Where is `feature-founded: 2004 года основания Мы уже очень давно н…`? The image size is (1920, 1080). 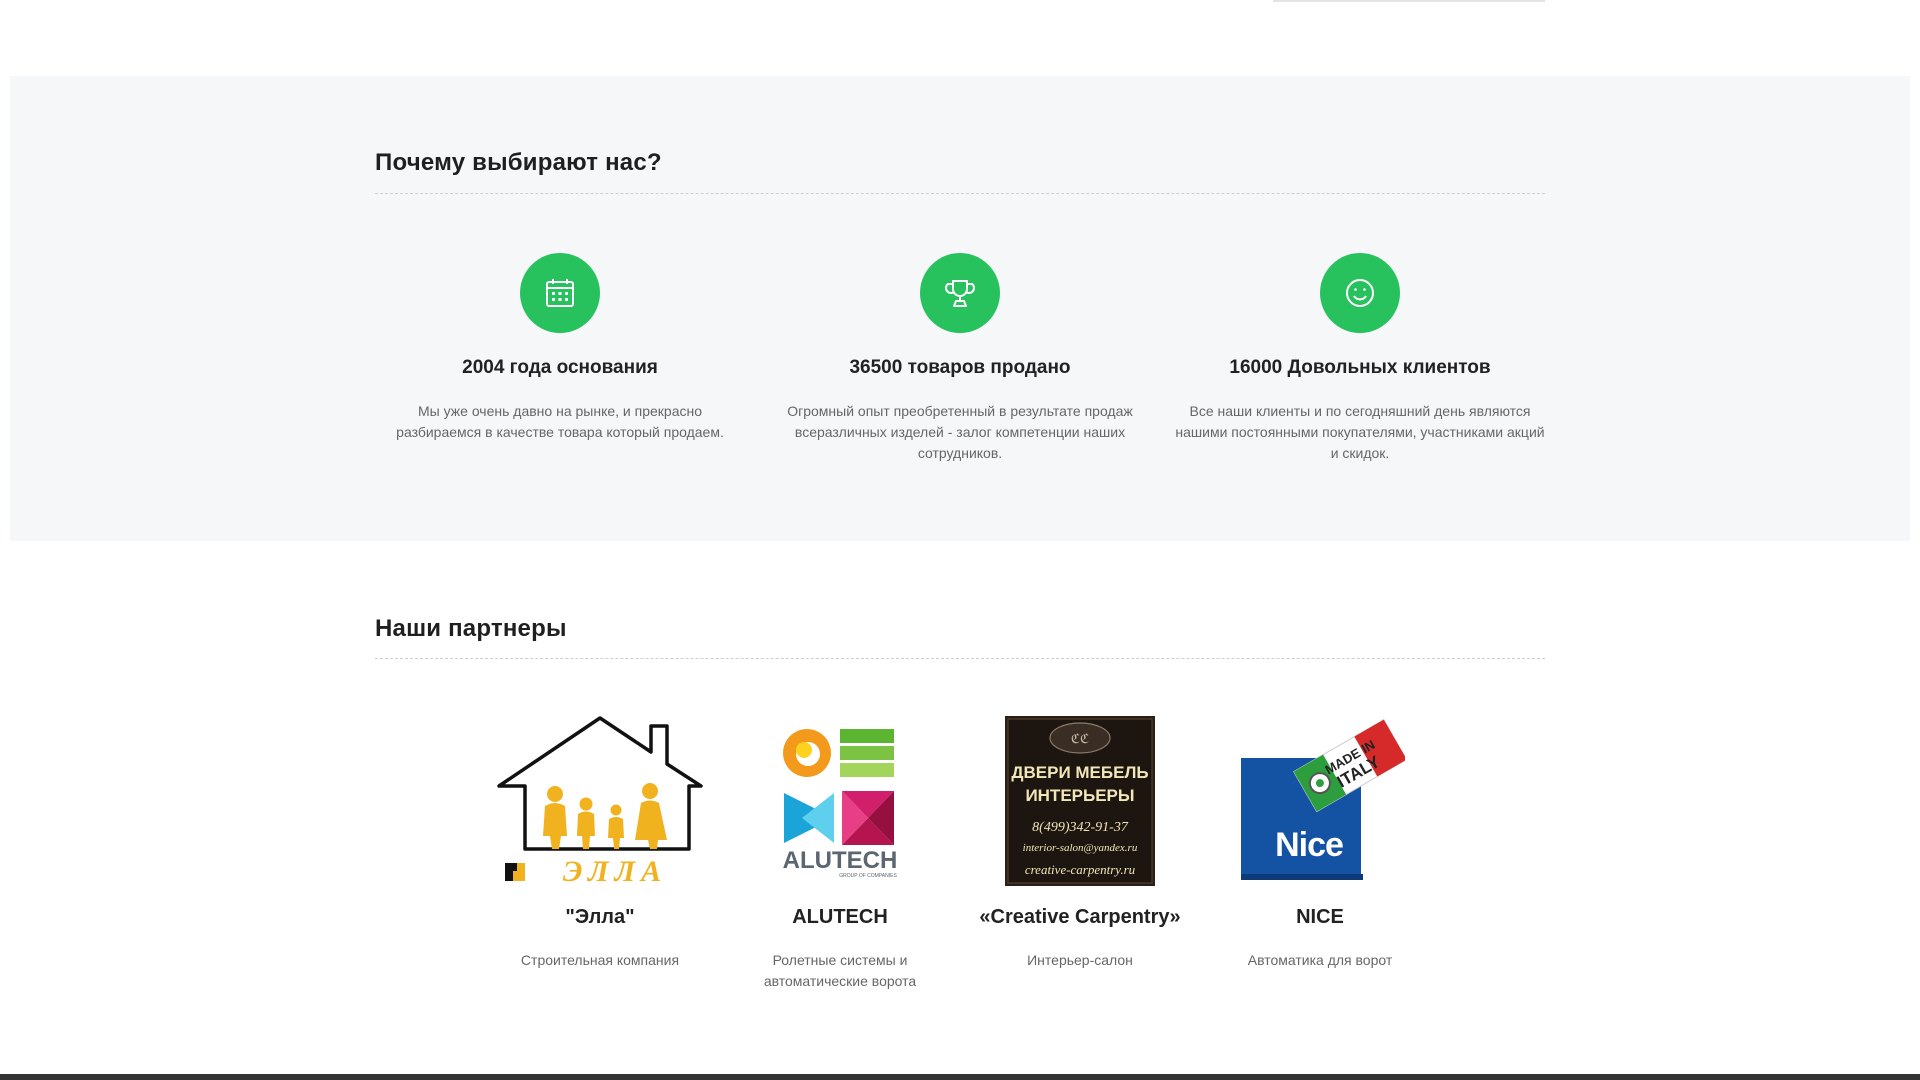
feature-founded: 2004 года основания Мы уже очень давно н… is located at coordinates (560, 348).